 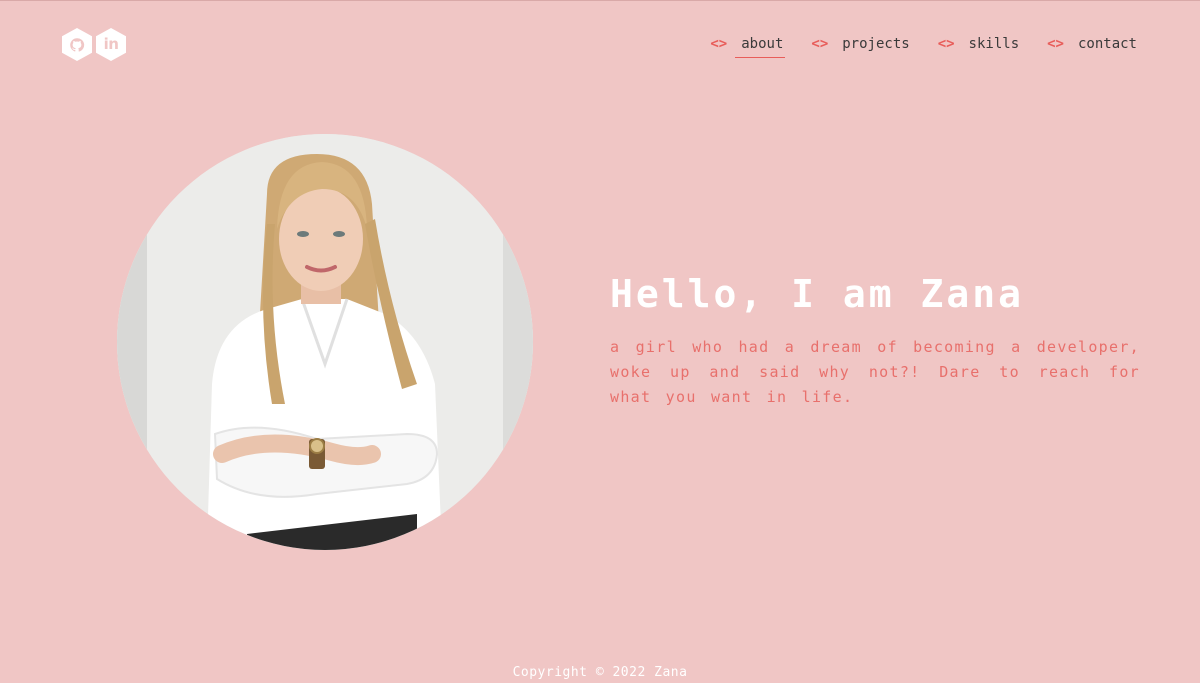 What do you see at coordinates (994, 44) in the screenshot?
I see `nav-item-label: skills` at bounding box center [994, 44].